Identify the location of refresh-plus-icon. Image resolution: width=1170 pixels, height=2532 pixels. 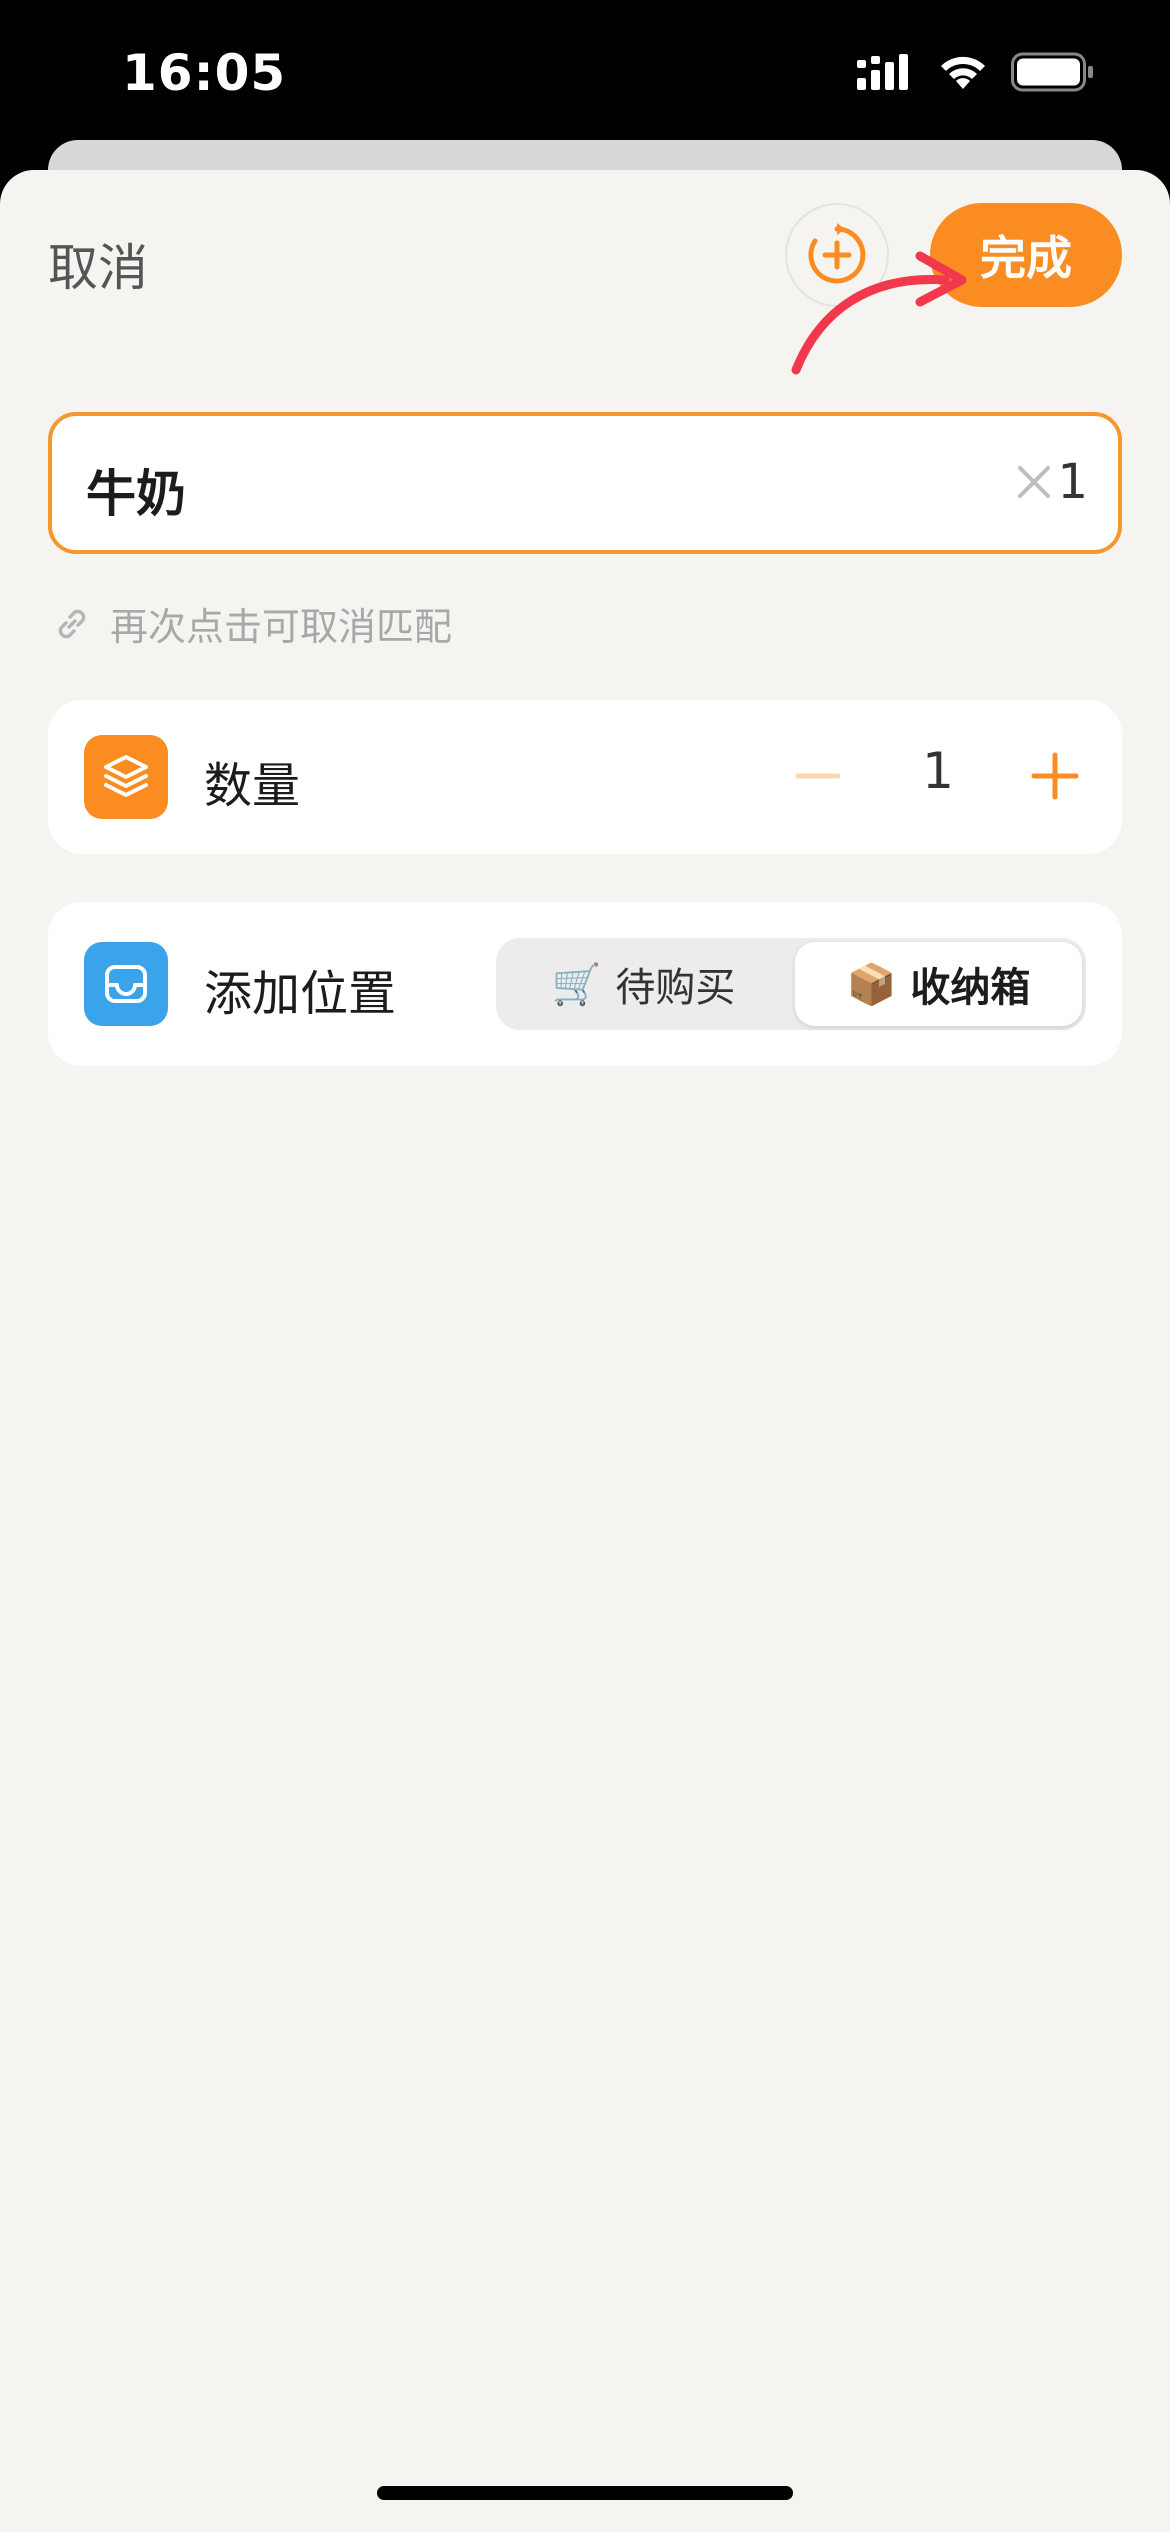
(837, 253).